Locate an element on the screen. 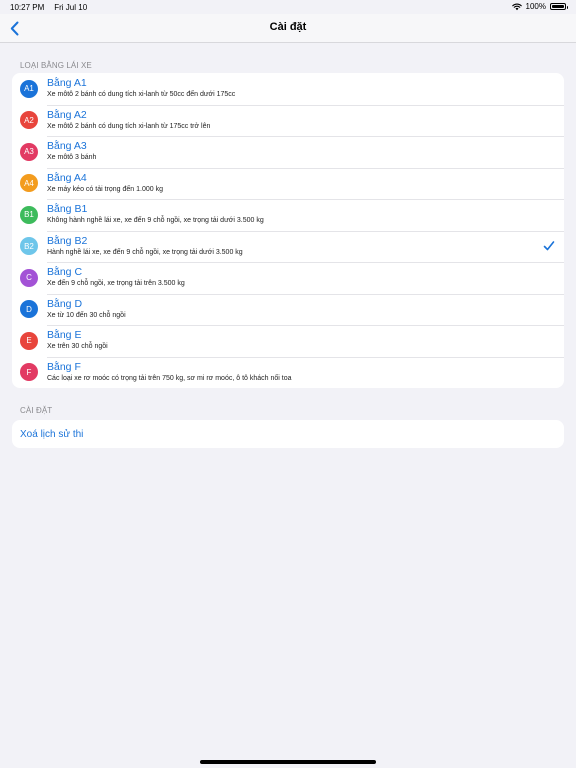 This screenshot has width=576, height=768. license-title: Bằng A2 is located at coordinates (67, 114).